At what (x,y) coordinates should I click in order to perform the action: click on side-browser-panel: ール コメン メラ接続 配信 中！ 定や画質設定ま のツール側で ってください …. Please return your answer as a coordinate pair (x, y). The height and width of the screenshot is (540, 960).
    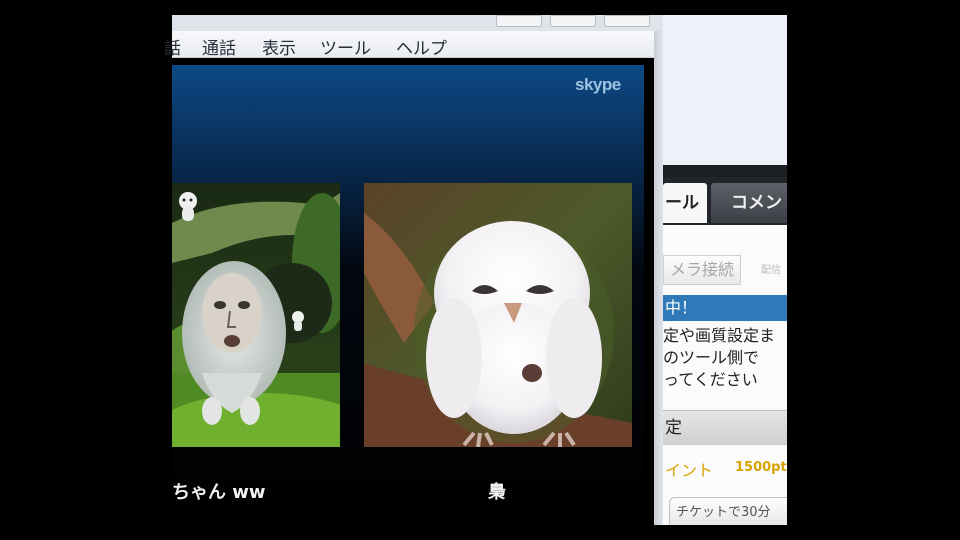
    Looking at the image, I should click on (725, 270).